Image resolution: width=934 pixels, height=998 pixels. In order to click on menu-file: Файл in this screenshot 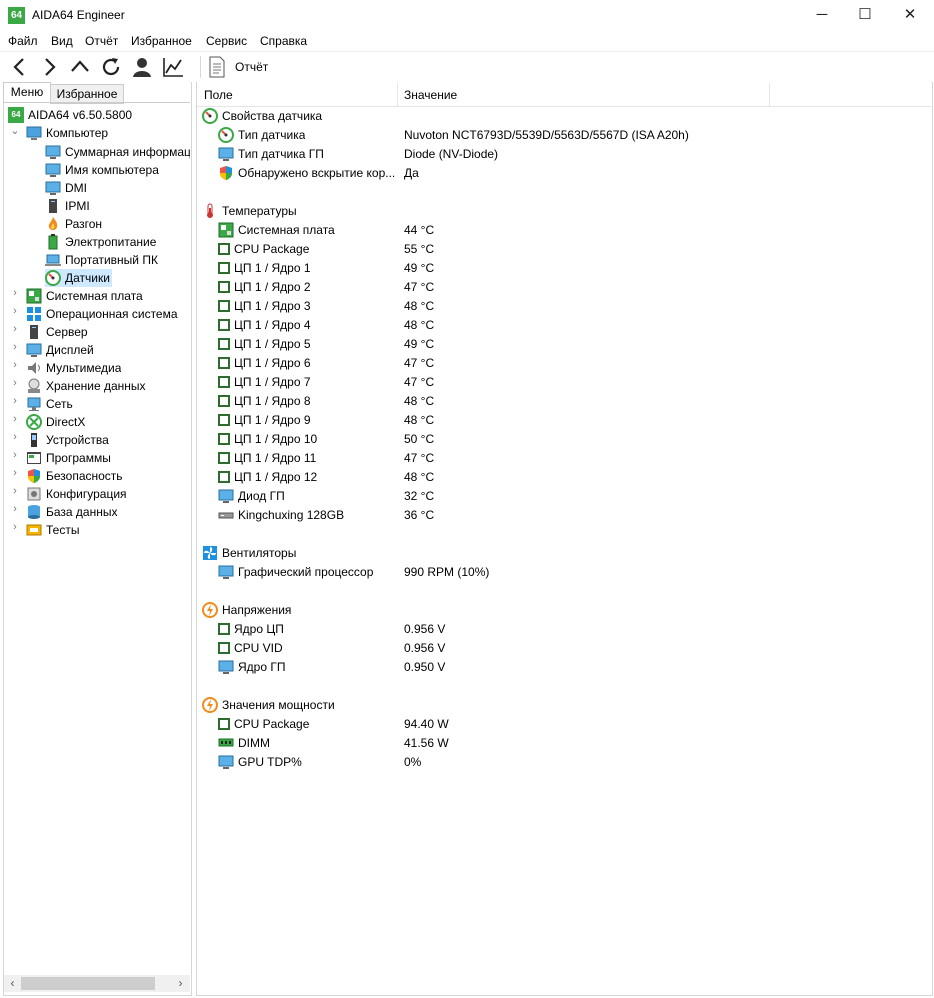, I will do `click(23, 41)`.